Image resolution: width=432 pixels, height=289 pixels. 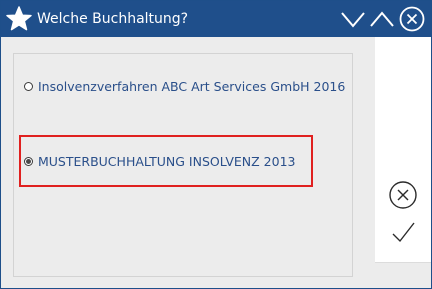 What do you see at coordinates (28, 86) in the screenshot?
I see `radio-button` at bounding box center [28, 86].